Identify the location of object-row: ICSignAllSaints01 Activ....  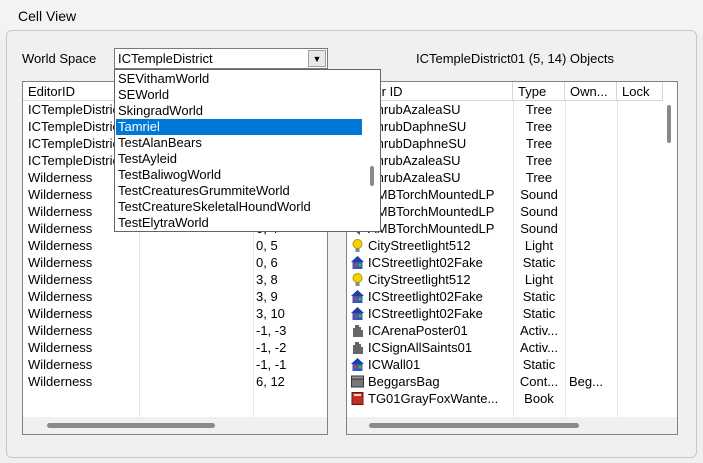
(505, 347).